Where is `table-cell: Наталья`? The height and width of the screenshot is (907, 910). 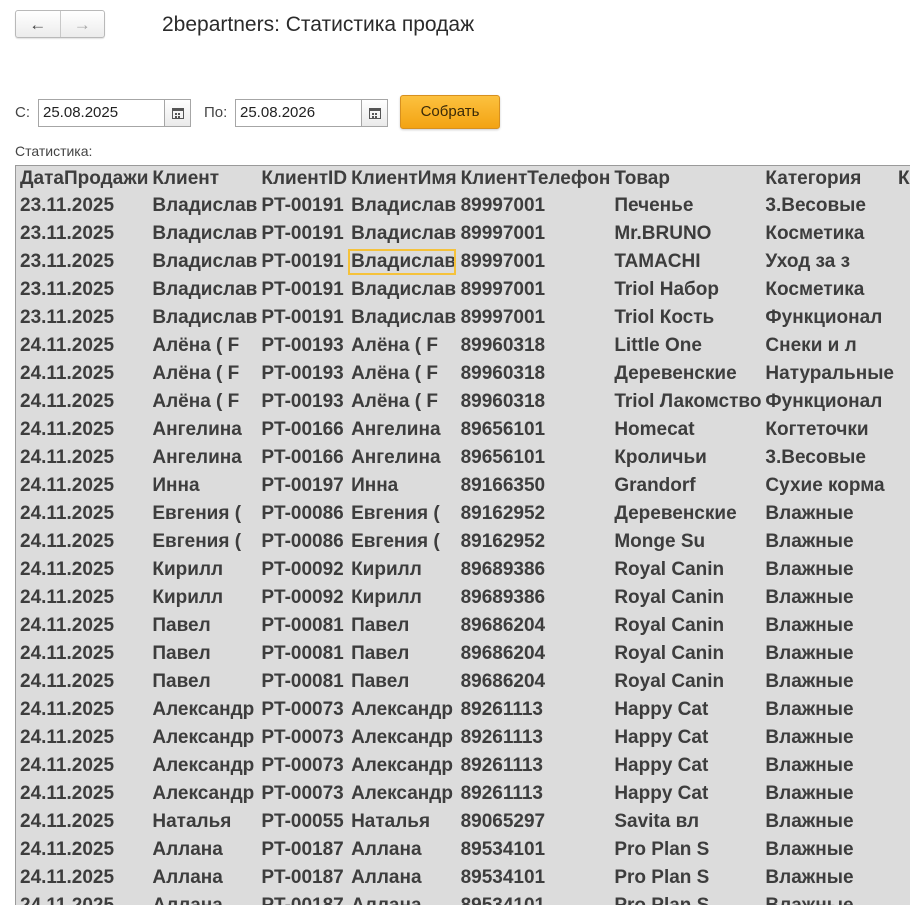
table-cell: Наталья is located at coordinates (202, 822).